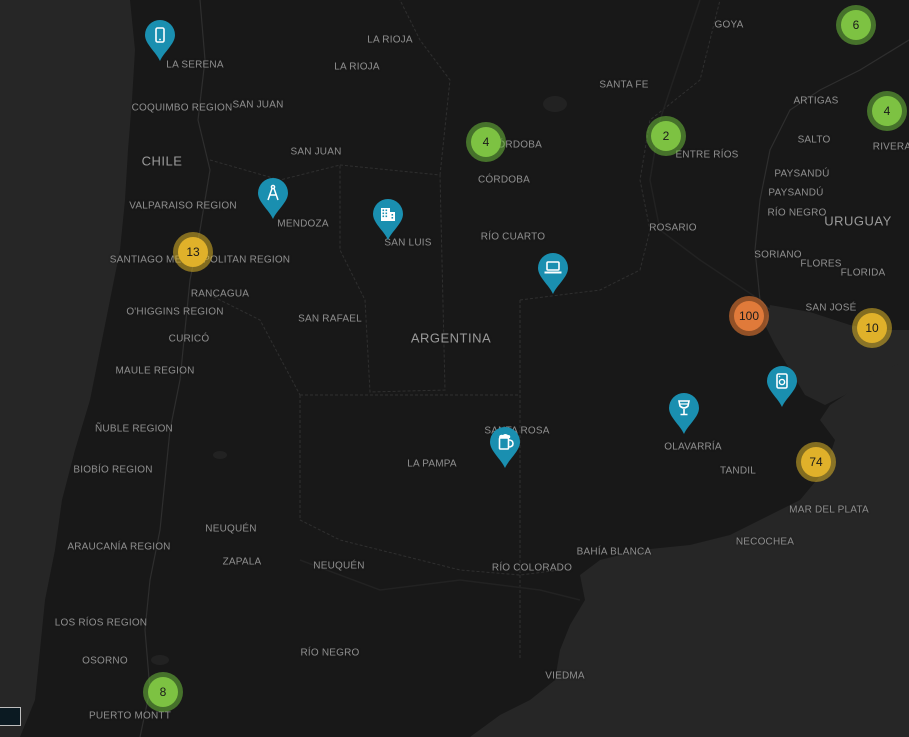 The width and height of the screenshot is (909, 737). What do you see at coordinates (330, 319) in the screenshot?
I see `city-label: SAN RAFAEL` at bounding box center [330, 319].